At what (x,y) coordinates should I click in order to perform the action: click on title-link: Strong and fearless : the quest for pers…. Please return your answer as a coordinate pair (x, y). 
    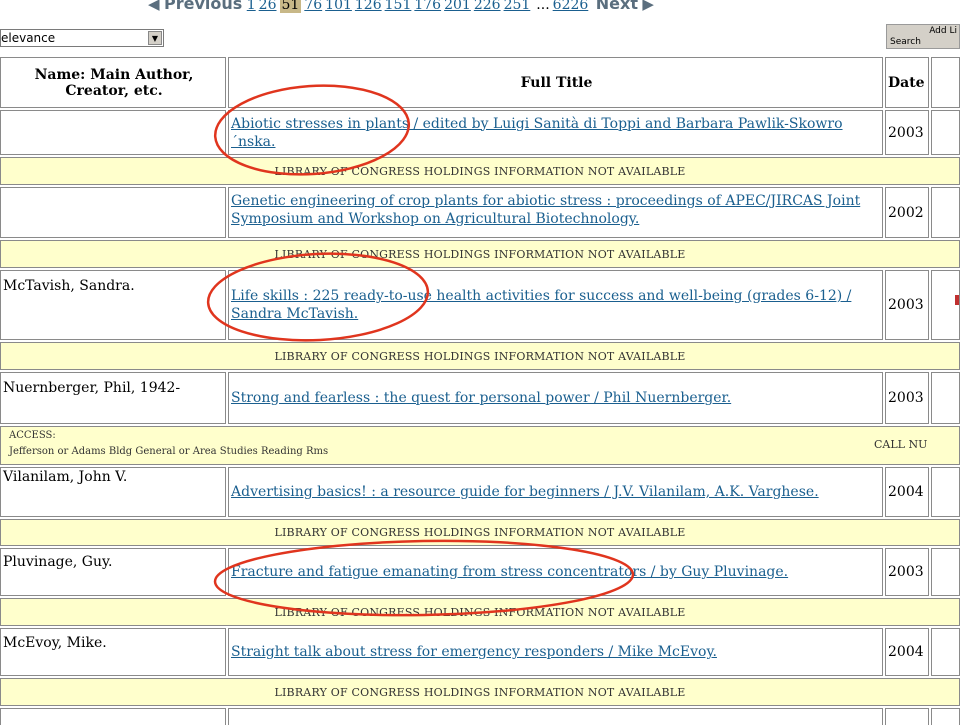
    Looking at the image, I should click on (481, 398).